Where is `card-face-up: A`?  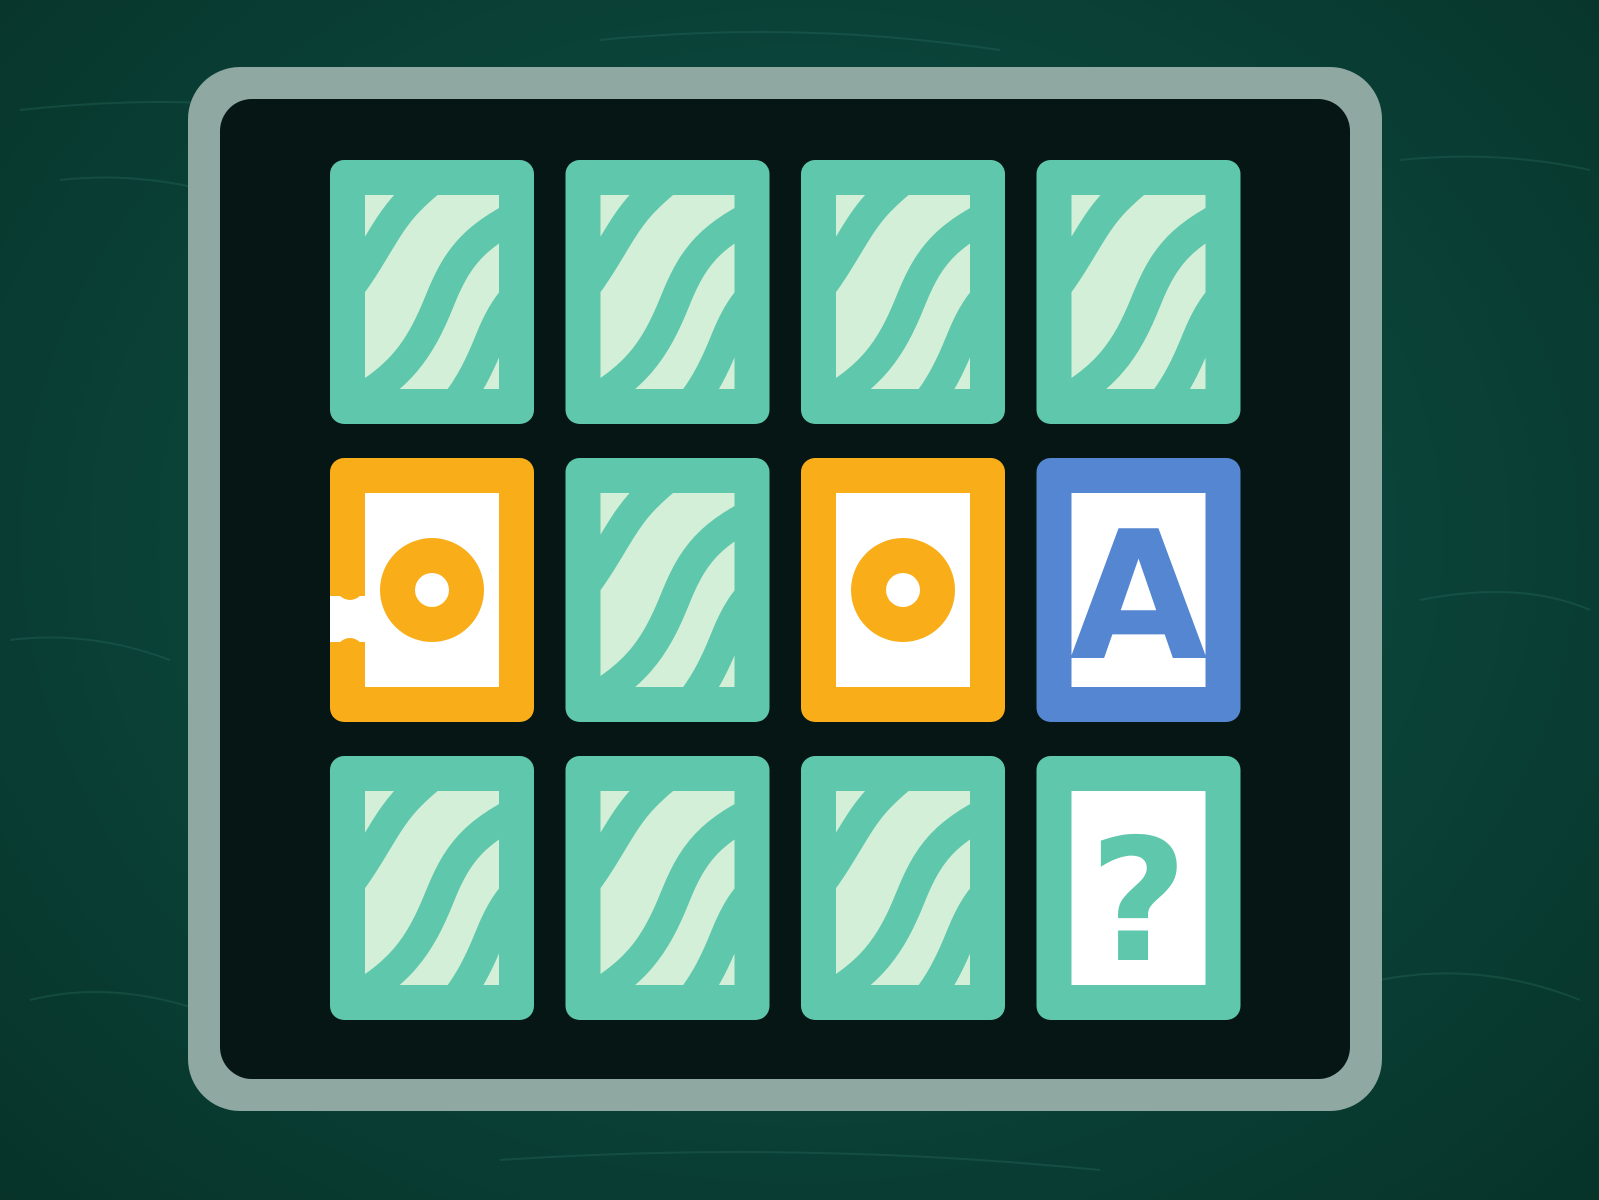 card-face-up: A is located at coordinates (1138, 590).